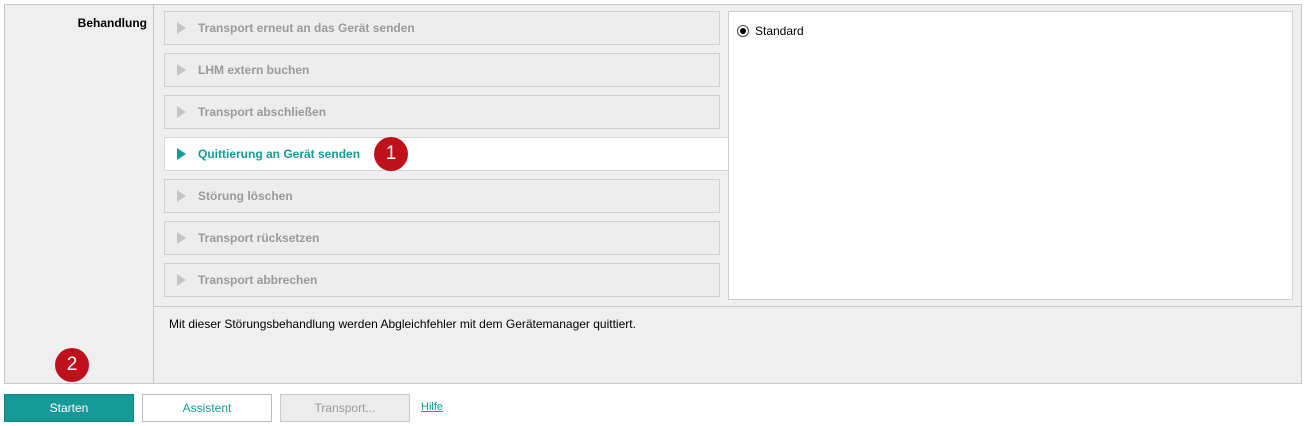 The image size is (1307, 426). Describe the element at coordinates (262, 112) in the screenshot. I see `option-label: Transport abschließen` at that location.